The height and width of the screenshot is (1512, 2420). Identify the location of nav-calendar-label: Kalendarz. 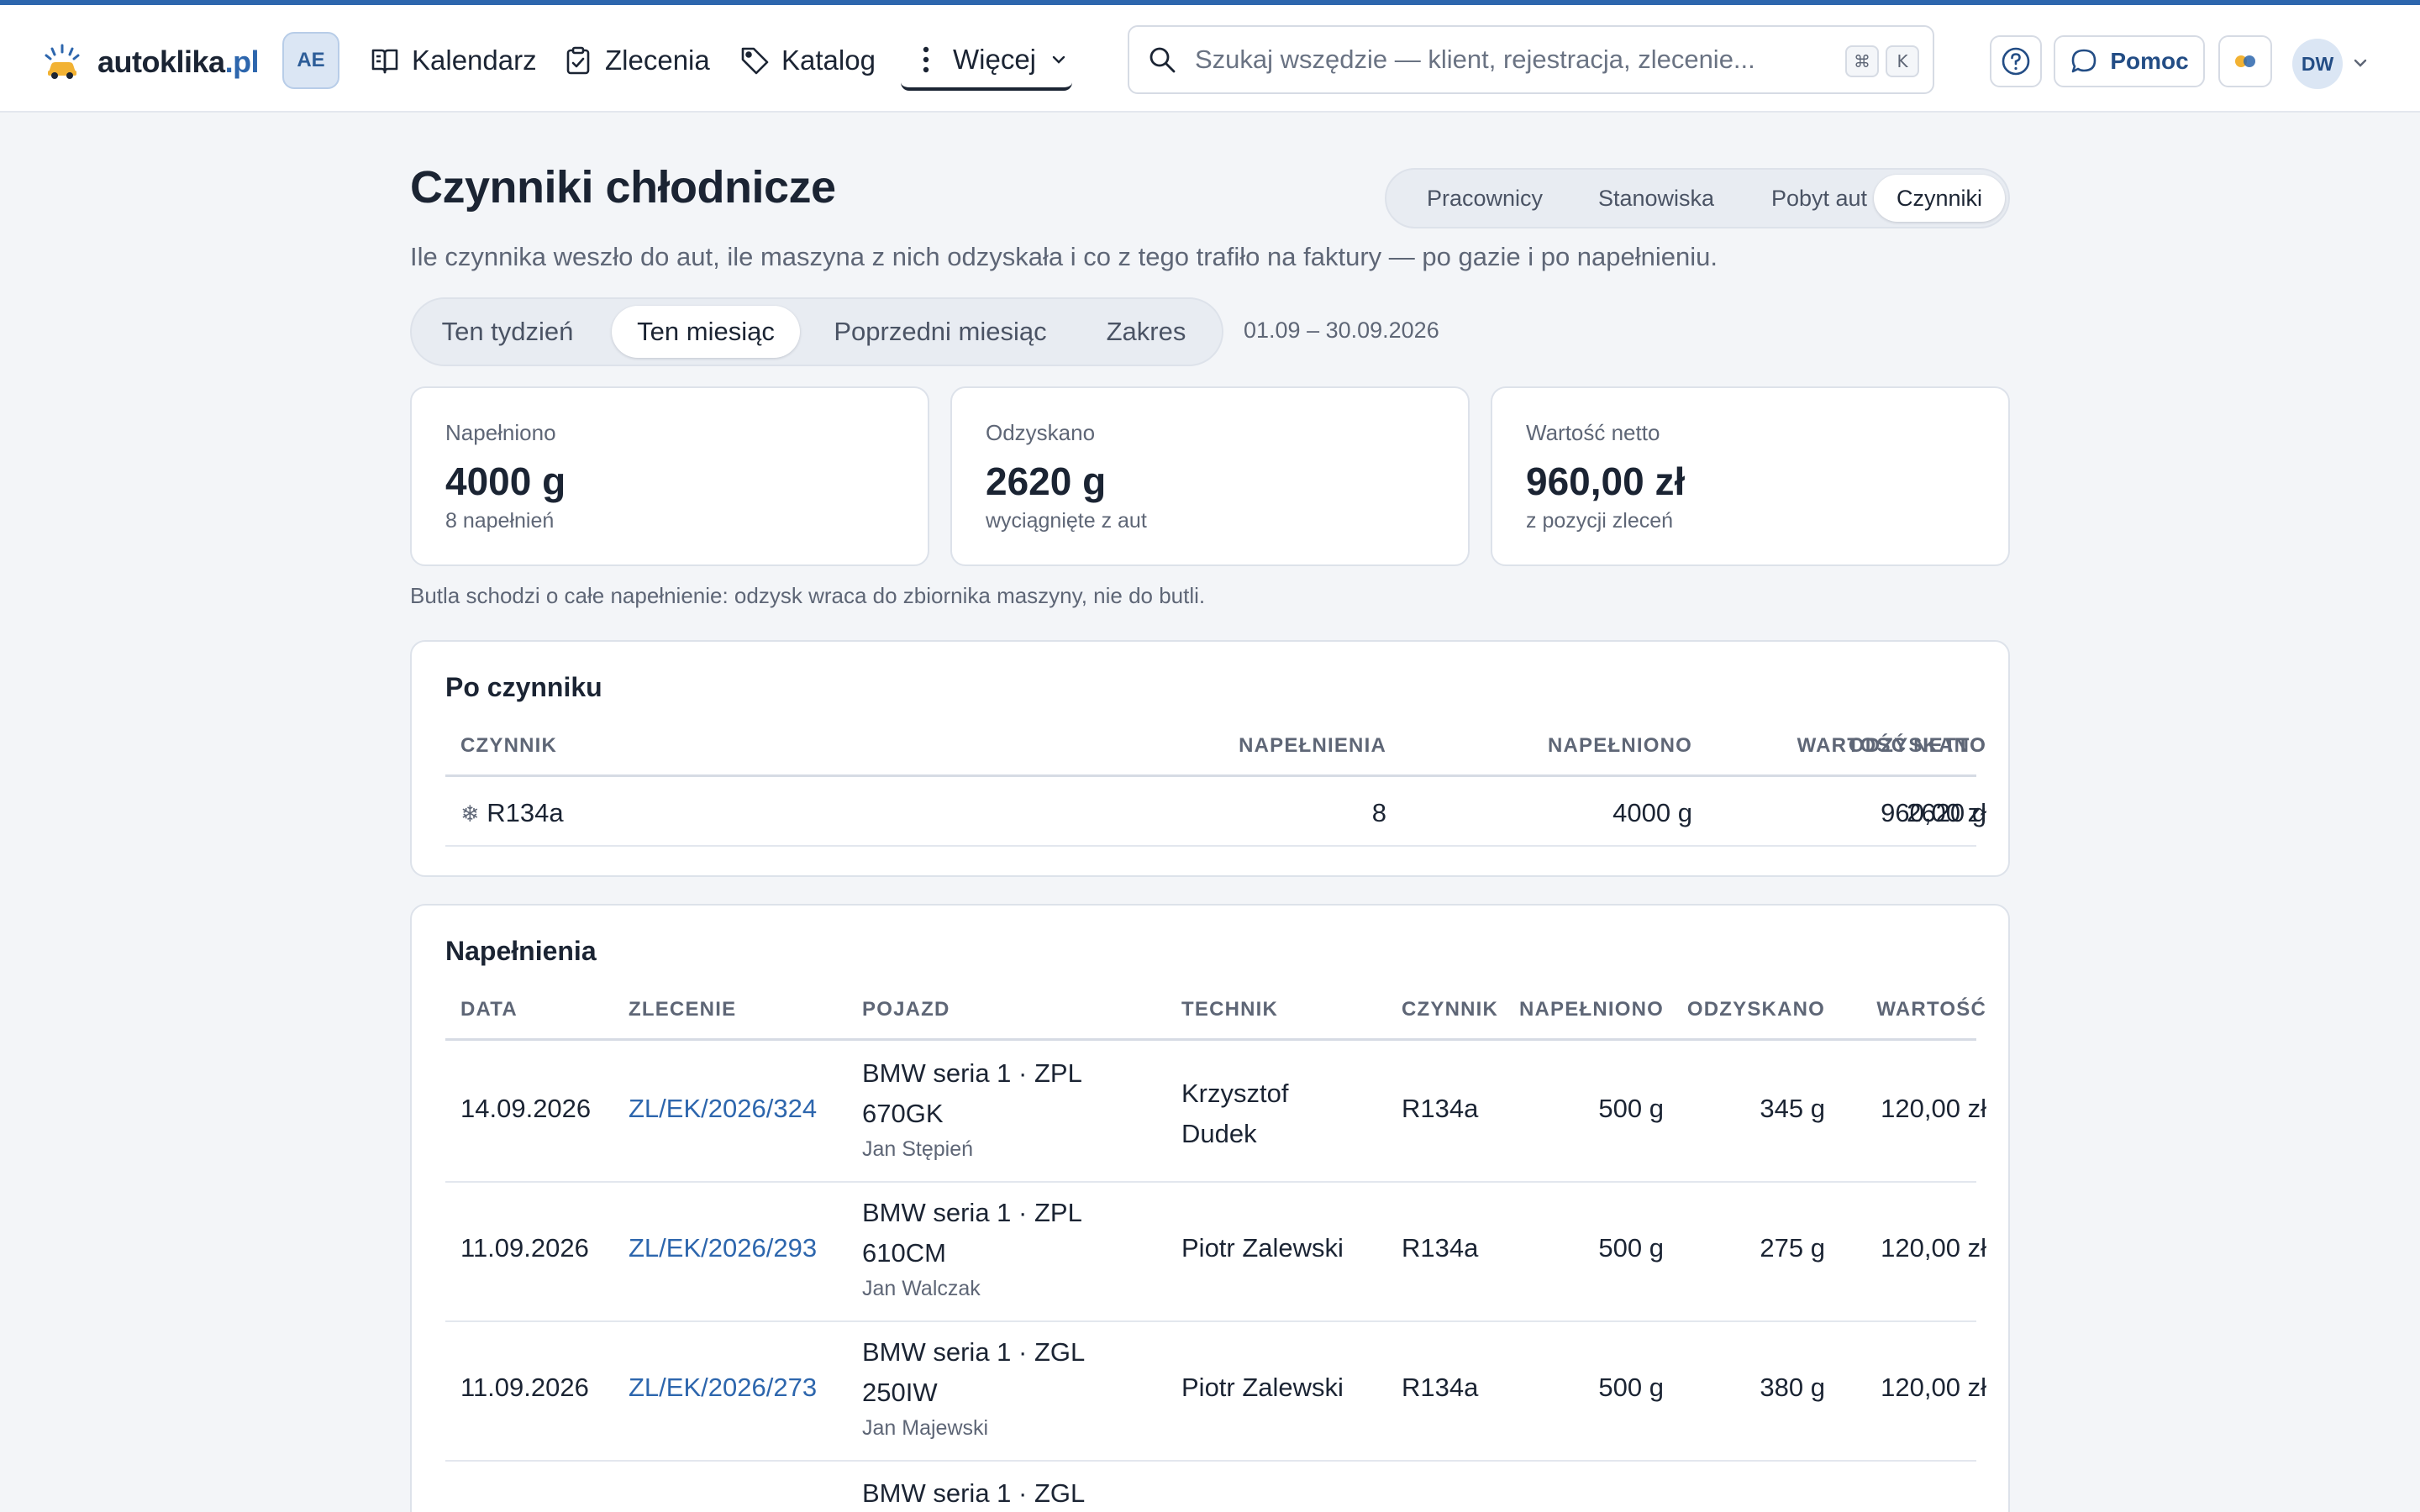
(475, 60).